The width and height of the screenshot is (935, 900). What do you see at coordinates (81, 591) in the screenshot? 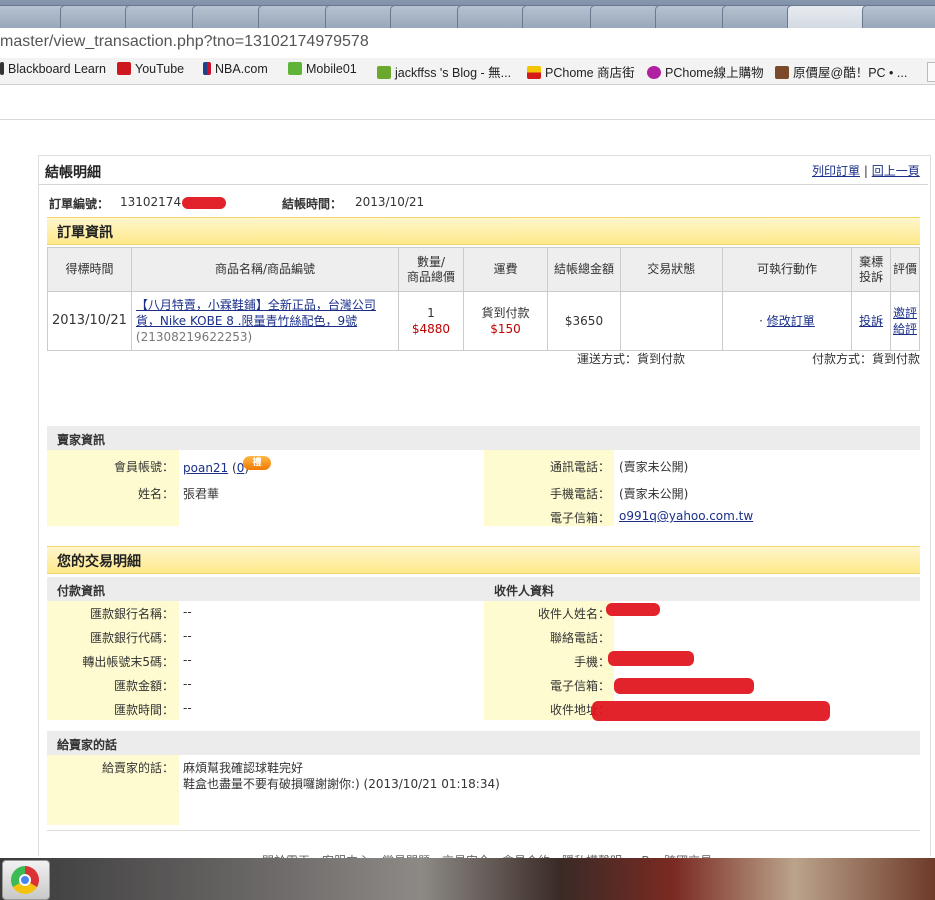
I see `payment-head: 付款資訊` at bounding box center [81, 591].